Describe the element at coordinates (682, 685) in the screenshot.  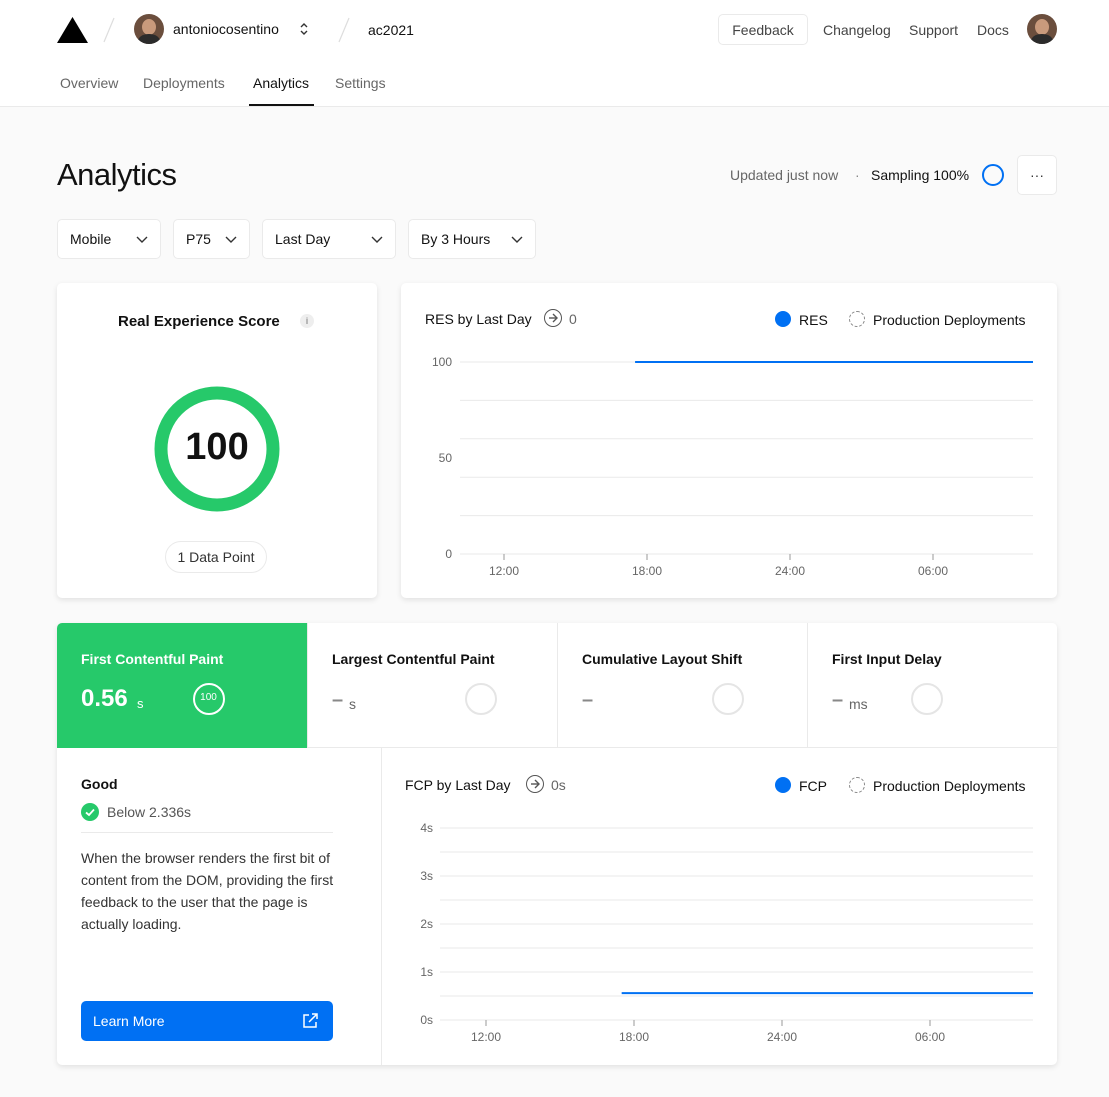
I see `metric-tile-cls: Cumulative Layout Shift –` at that location.